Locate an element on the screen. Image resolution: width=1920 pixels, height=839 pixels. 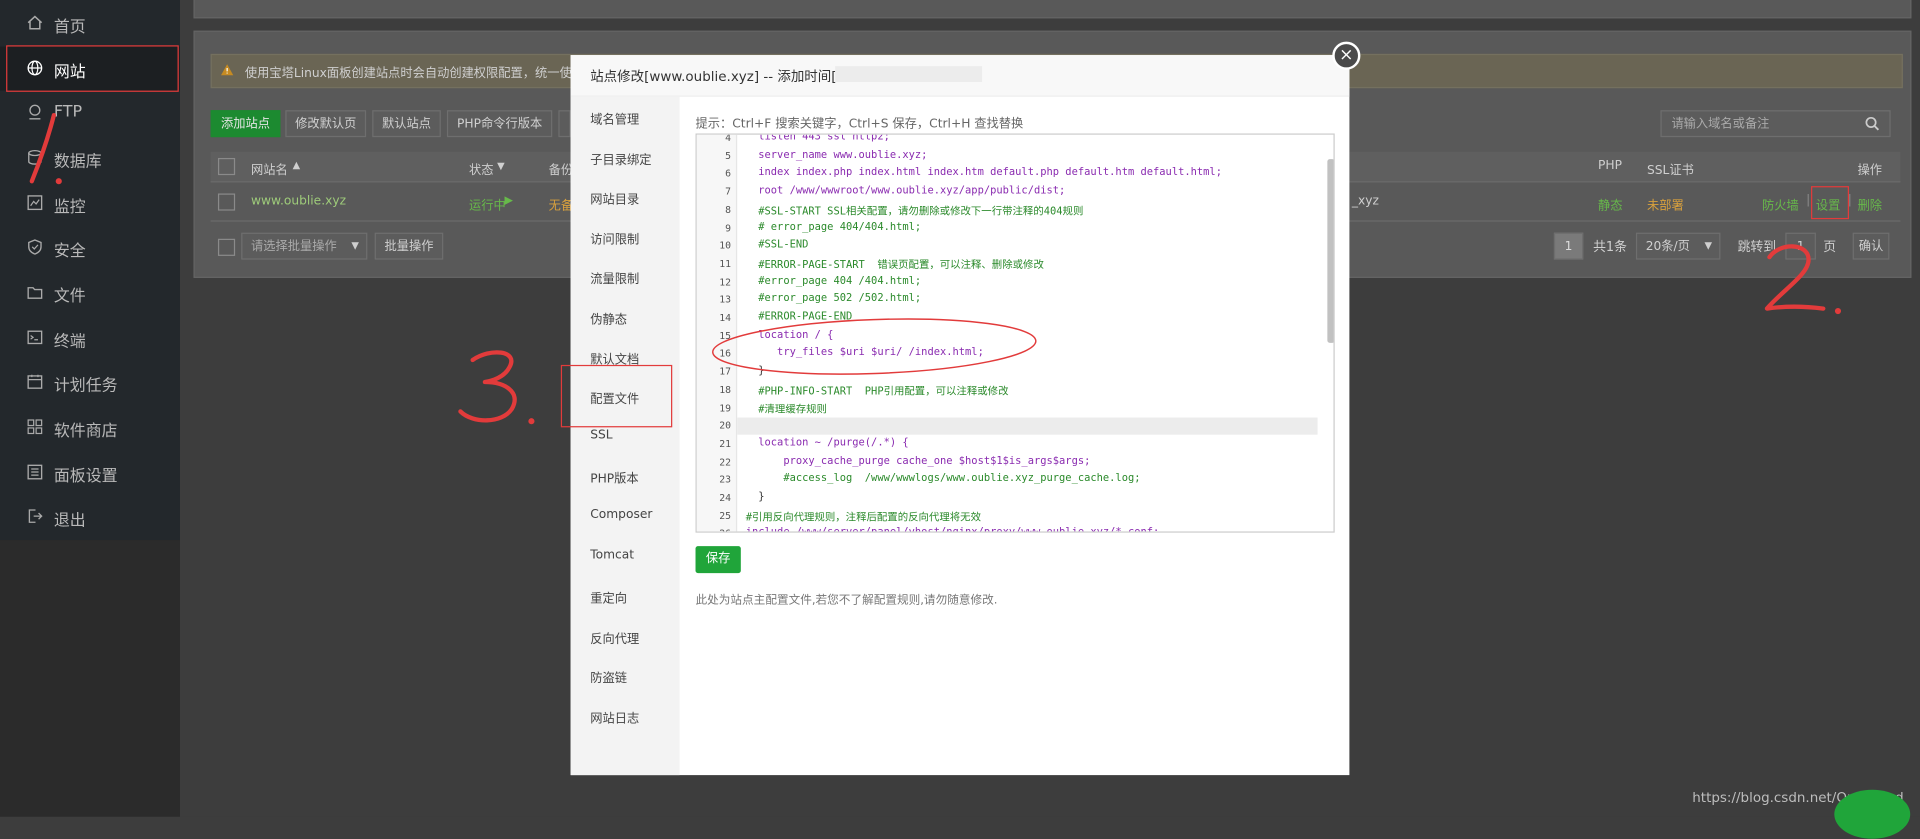
modal-header: 站点修改[www.oublie.xyz] -- 添加时间[ is located at coordinates (960, 76).